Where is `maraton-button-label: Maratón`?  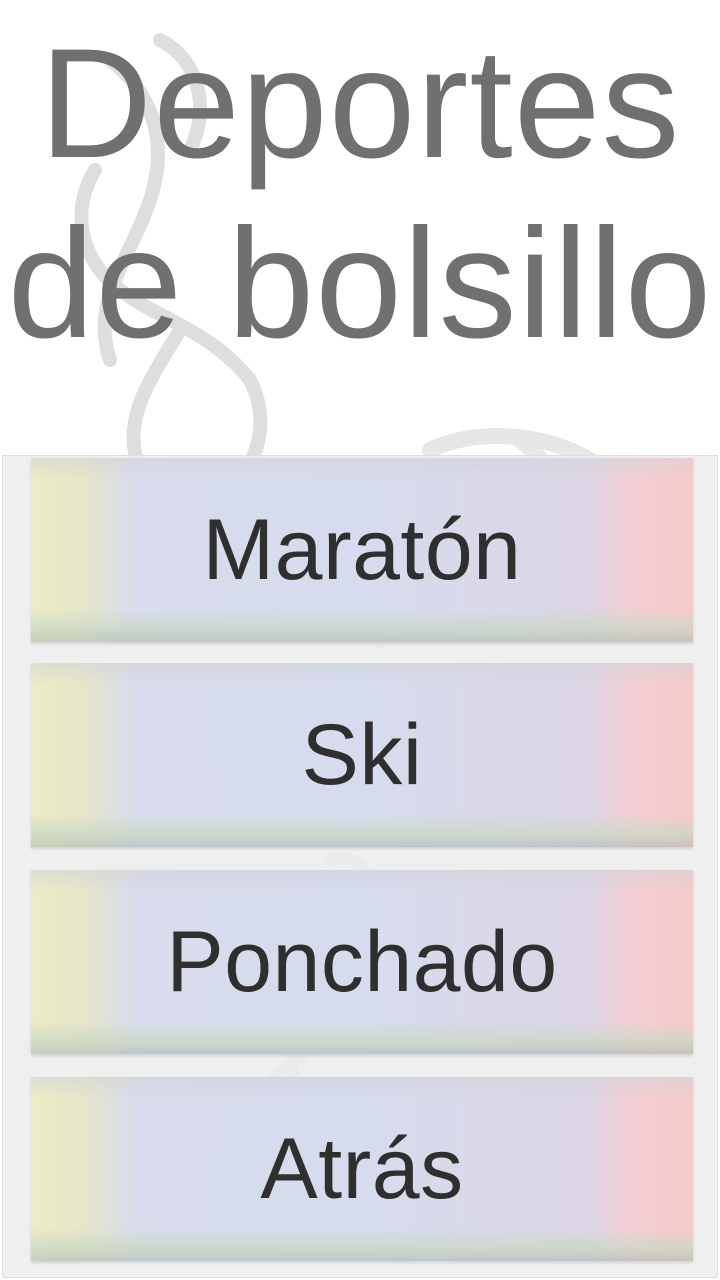 maraton-button-label: Maratón is located at coordinates (362, 550).